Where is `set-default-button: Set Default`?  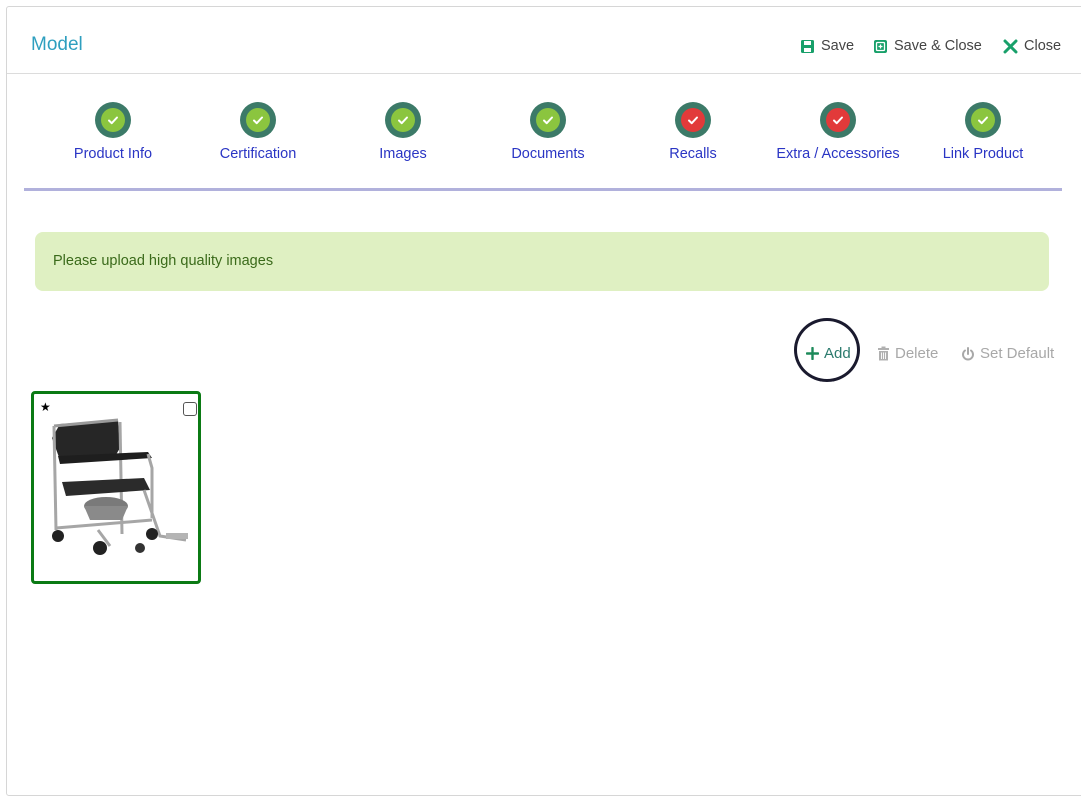 set-default-button: Set Default is located at coordinates (1007, 353).